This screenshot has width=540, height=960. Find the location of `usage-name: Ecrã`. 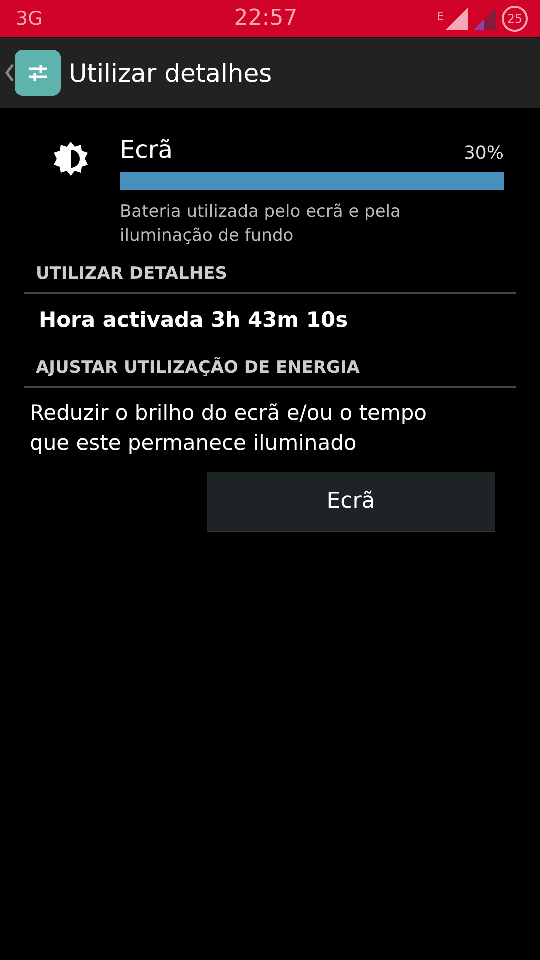

usage-name: Ecrã is located at coordinates (146, 150).